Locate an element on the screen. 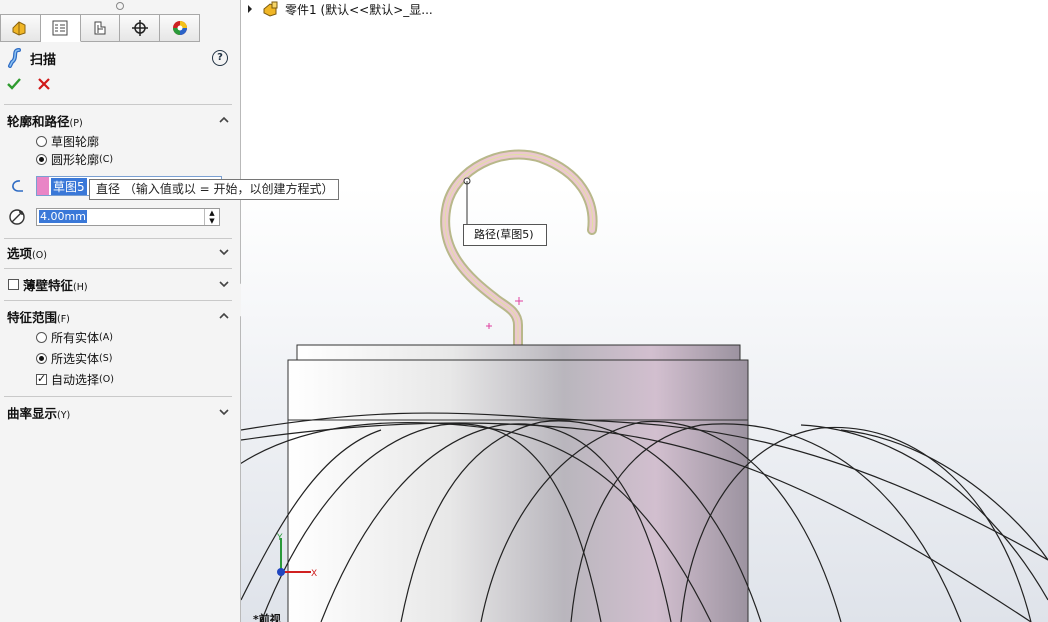  feature-title: 扫描 is located at coordinates (43, 60).